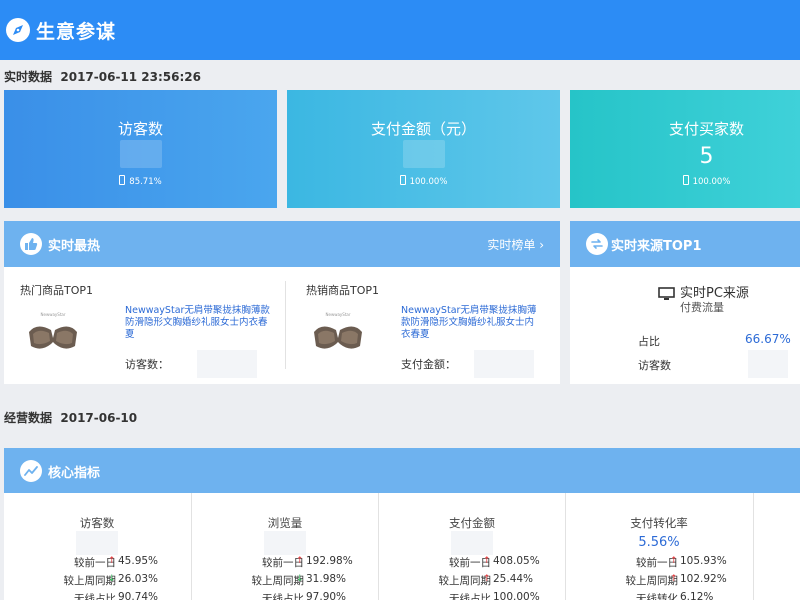  Describe the element at coordinates (76, 32) in the screenshot. I see `app-title: 生意参谋` at that location.